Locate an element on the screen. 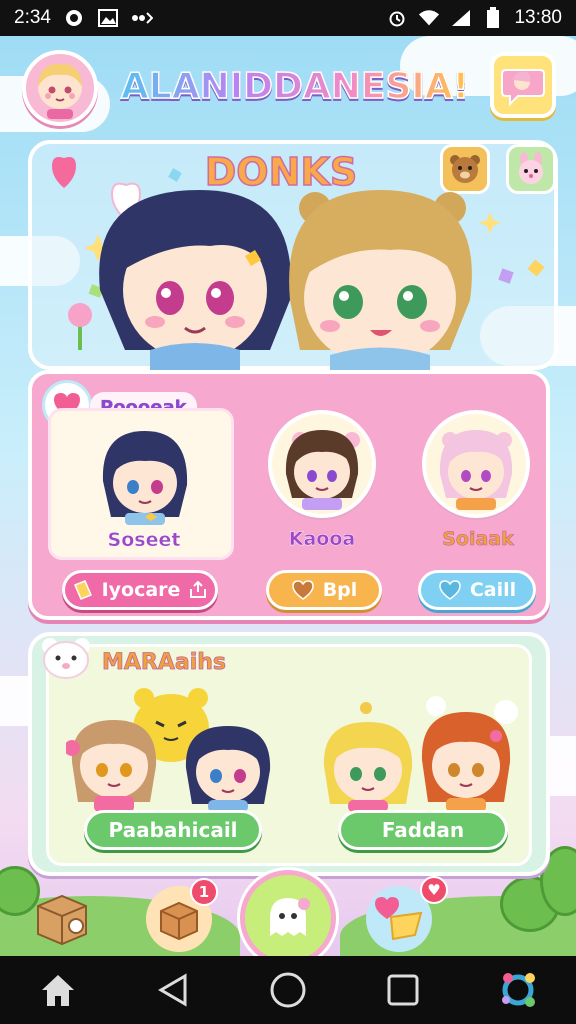 Image resolution: width=576 pixels, height=1024 pixels. camera-box-icon is located at coordinates (62, 920).